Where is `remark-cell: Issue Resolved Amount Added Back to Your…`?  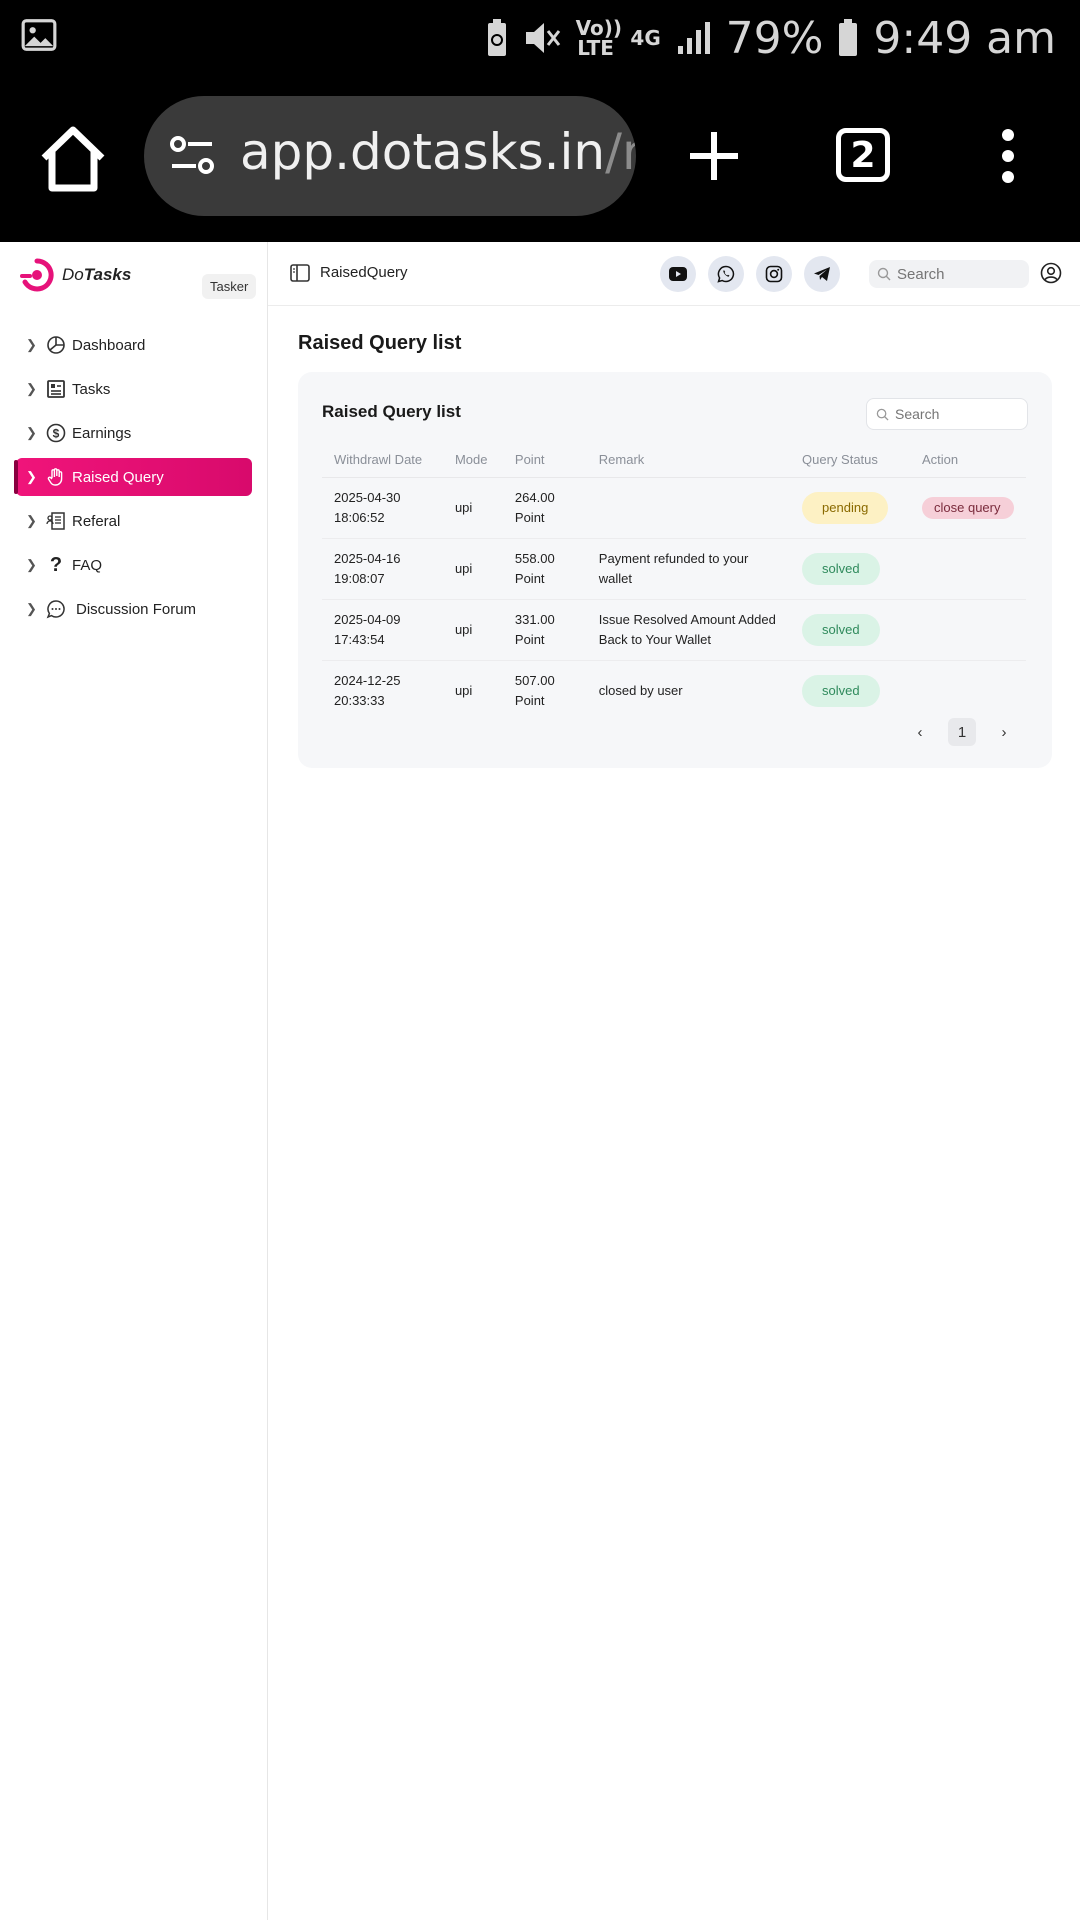 remark-cell: Issue Resolved Amount Added Back to Your… is located at coordinates (688, 630).